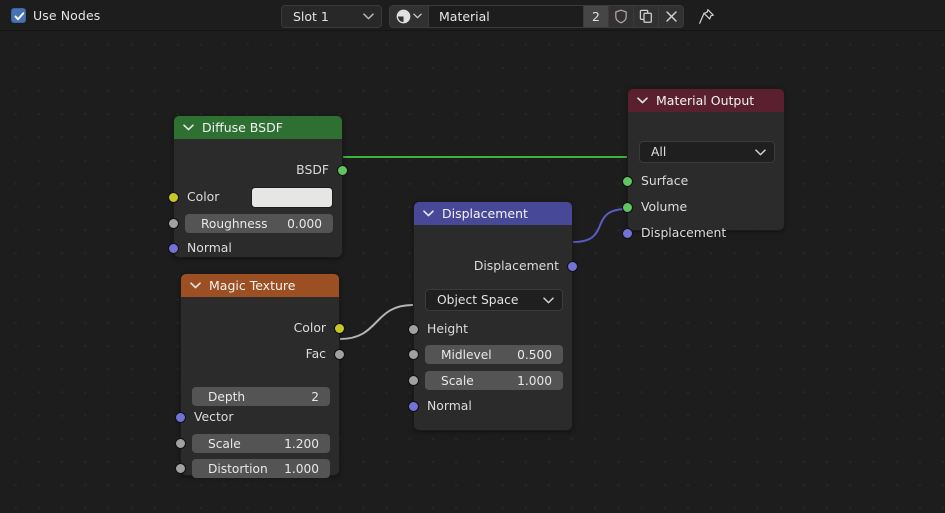 Image resolution: width=945 pixels, height=513 pixels. I want to click on prop-value: 0.000, so click(304, 223).